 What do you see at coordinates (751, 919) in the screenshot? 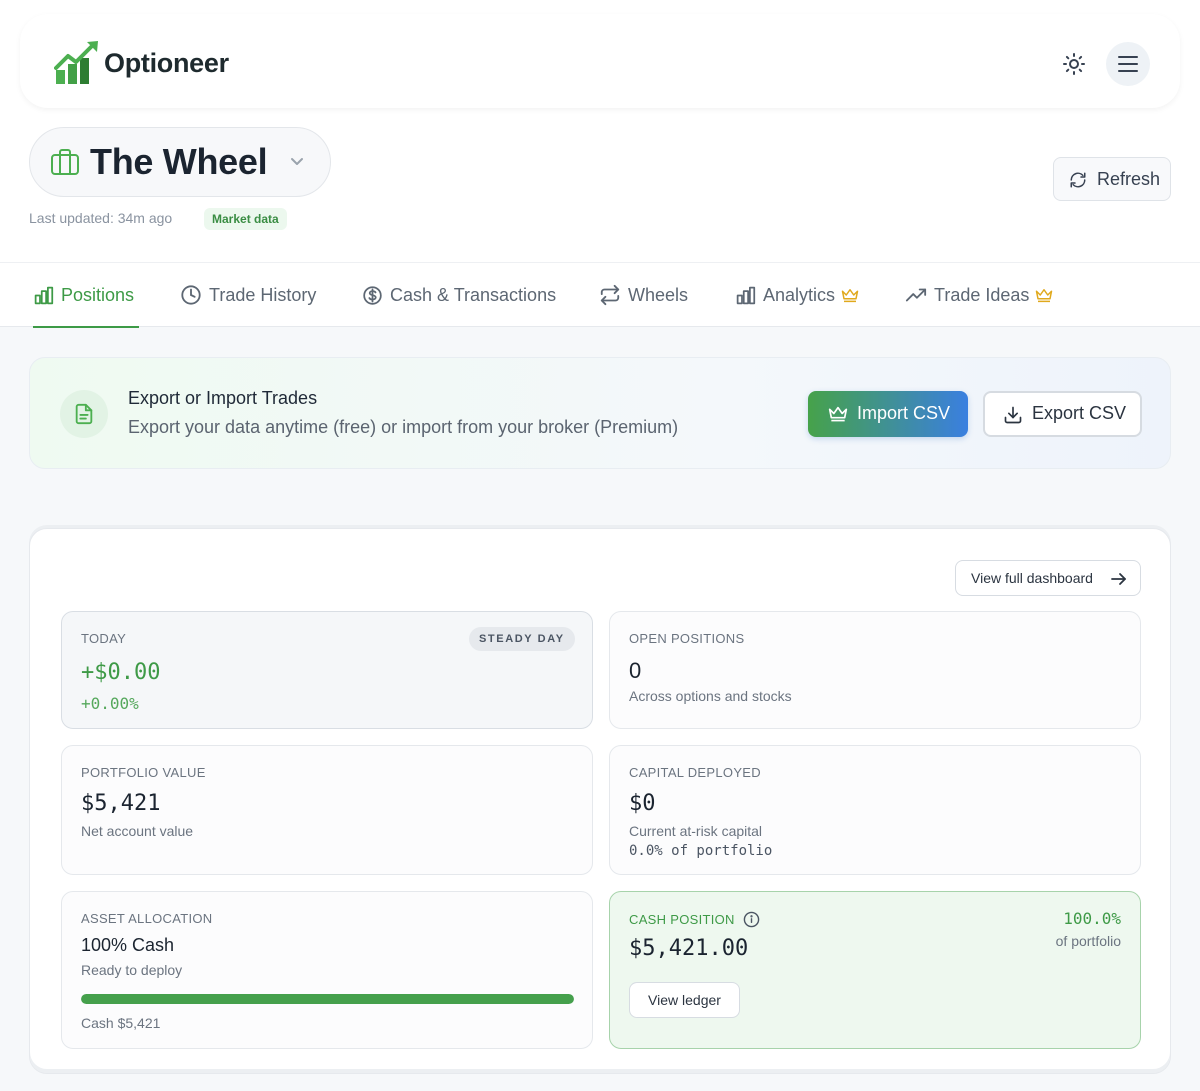
I see `info-icon` at bounding box center [751, 919].